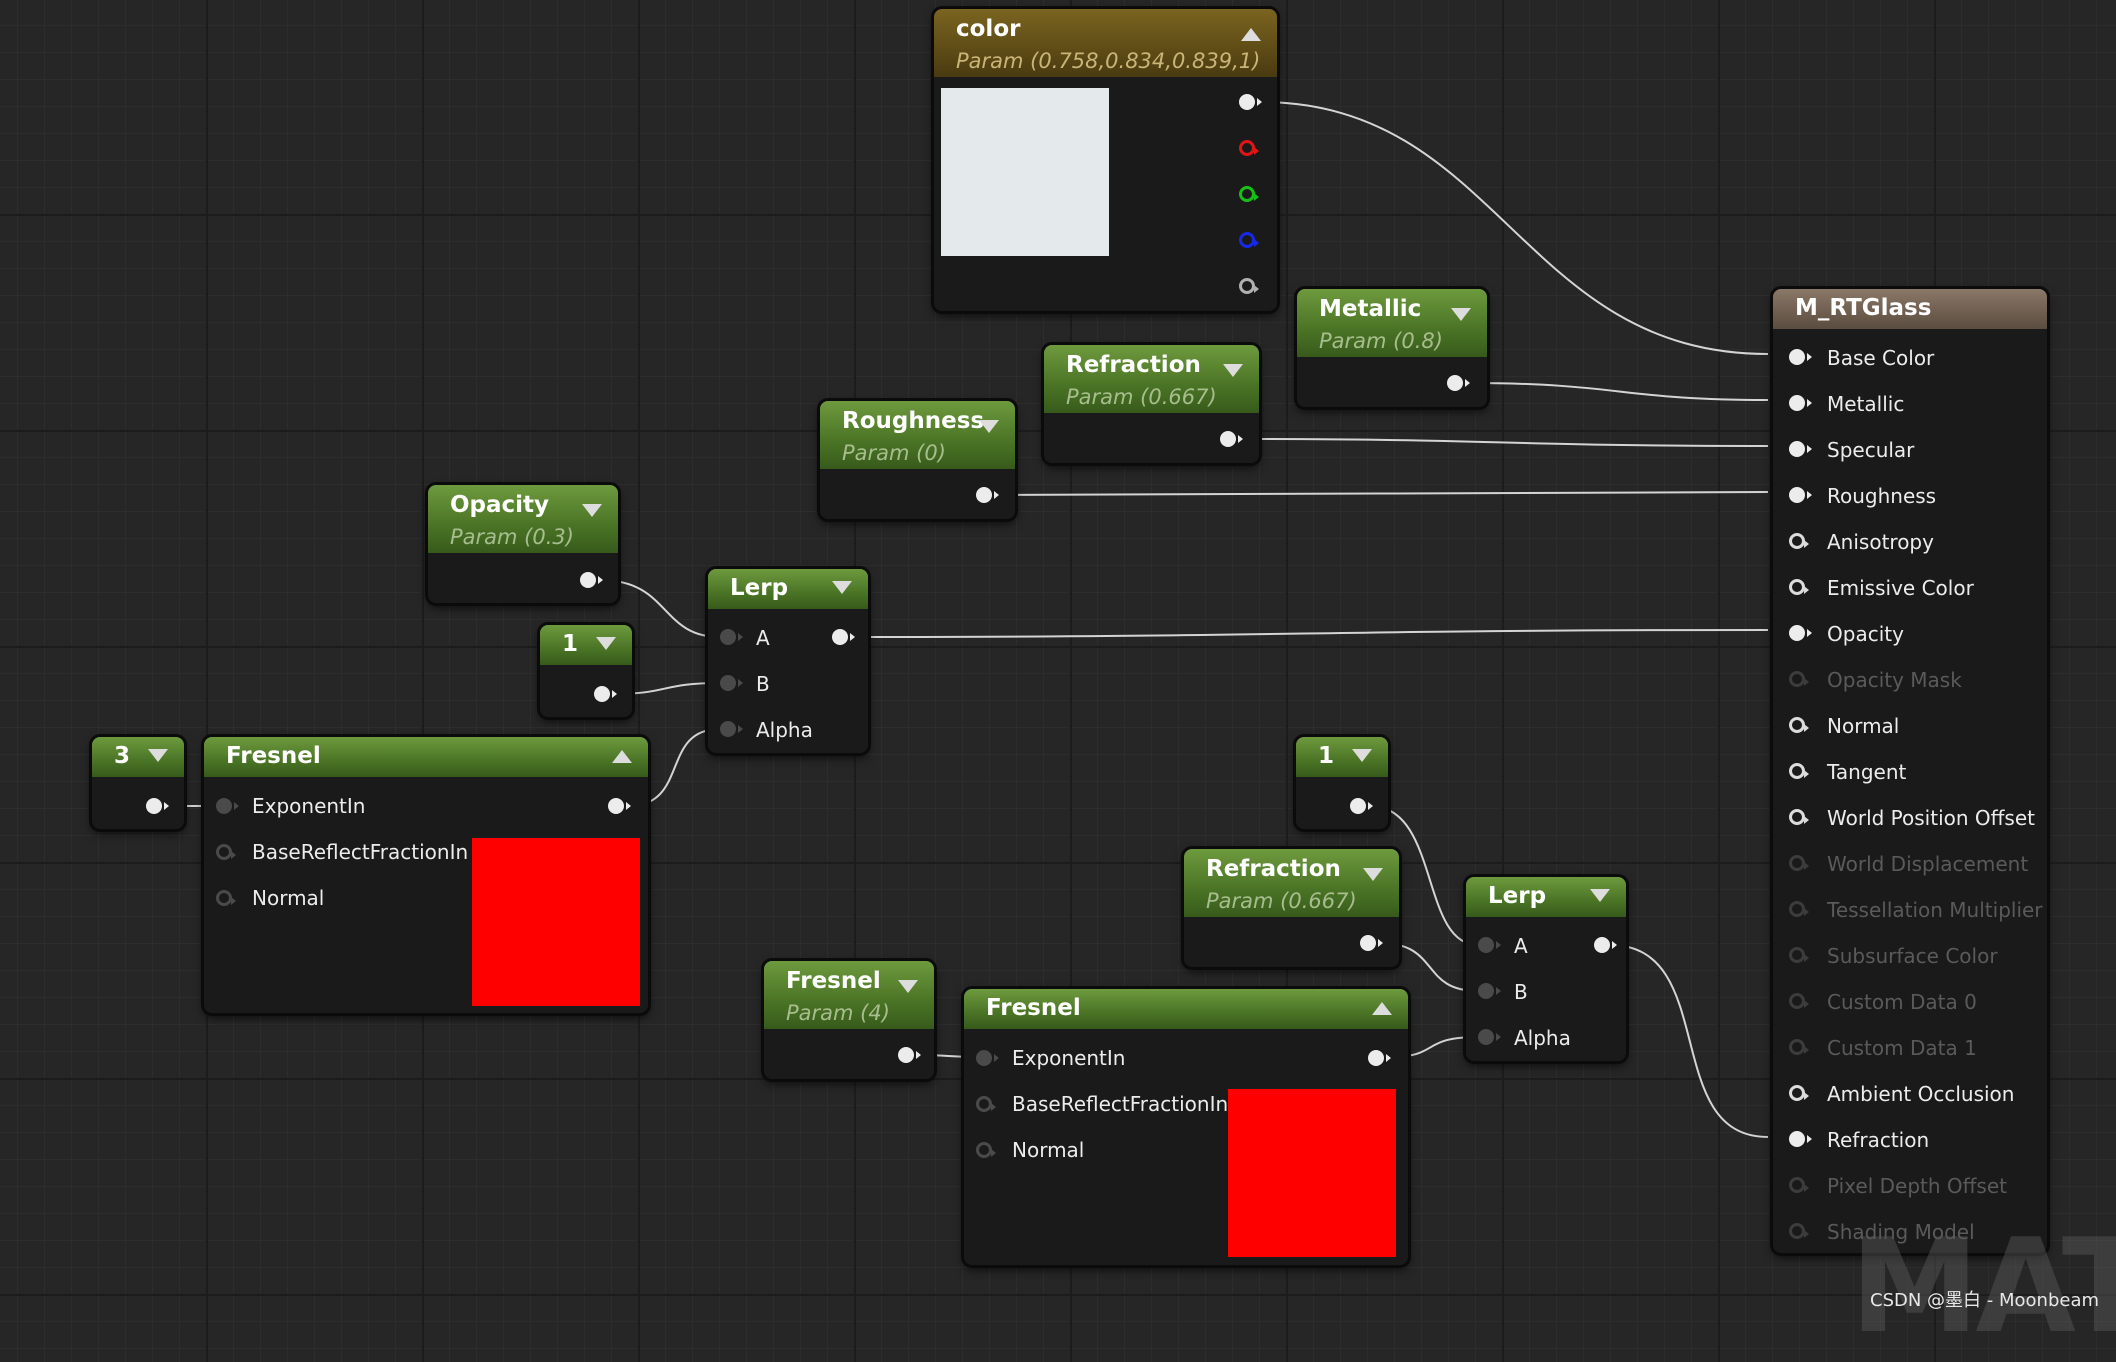 The image size is (2116, 1362). I want to click on output-pin-r, so click(1249, 148).